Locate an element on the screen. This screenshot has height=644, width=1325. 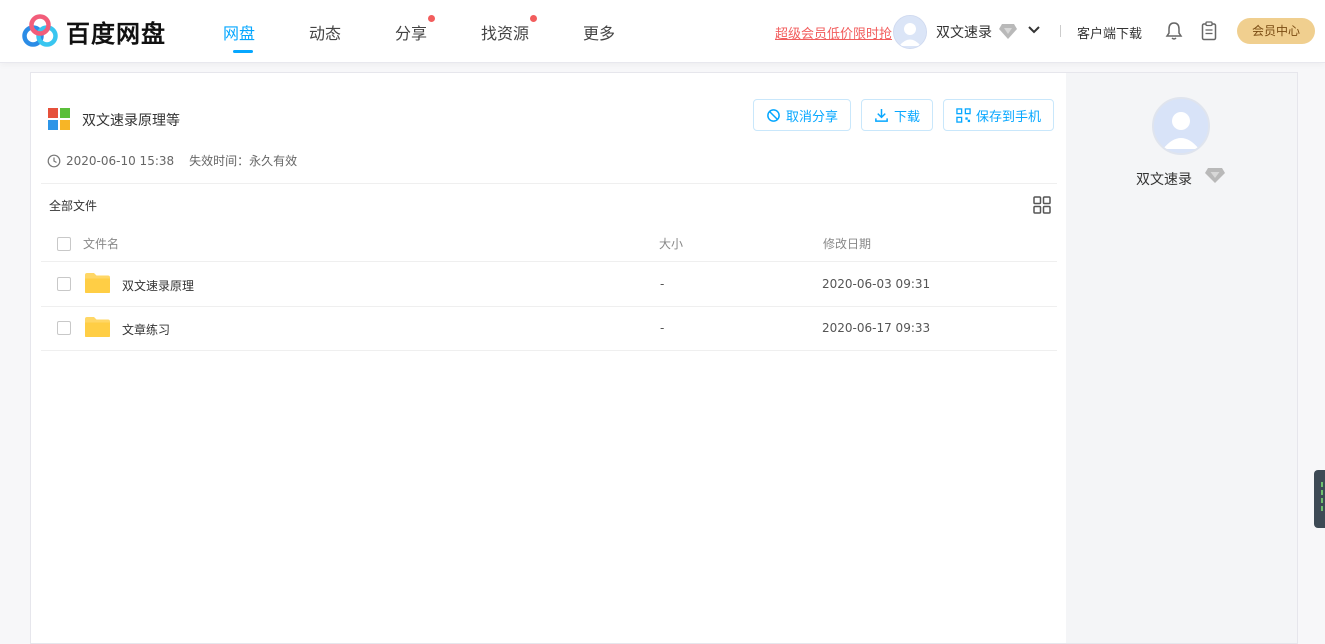
bell-icon is located at coordinates (1174, 31).